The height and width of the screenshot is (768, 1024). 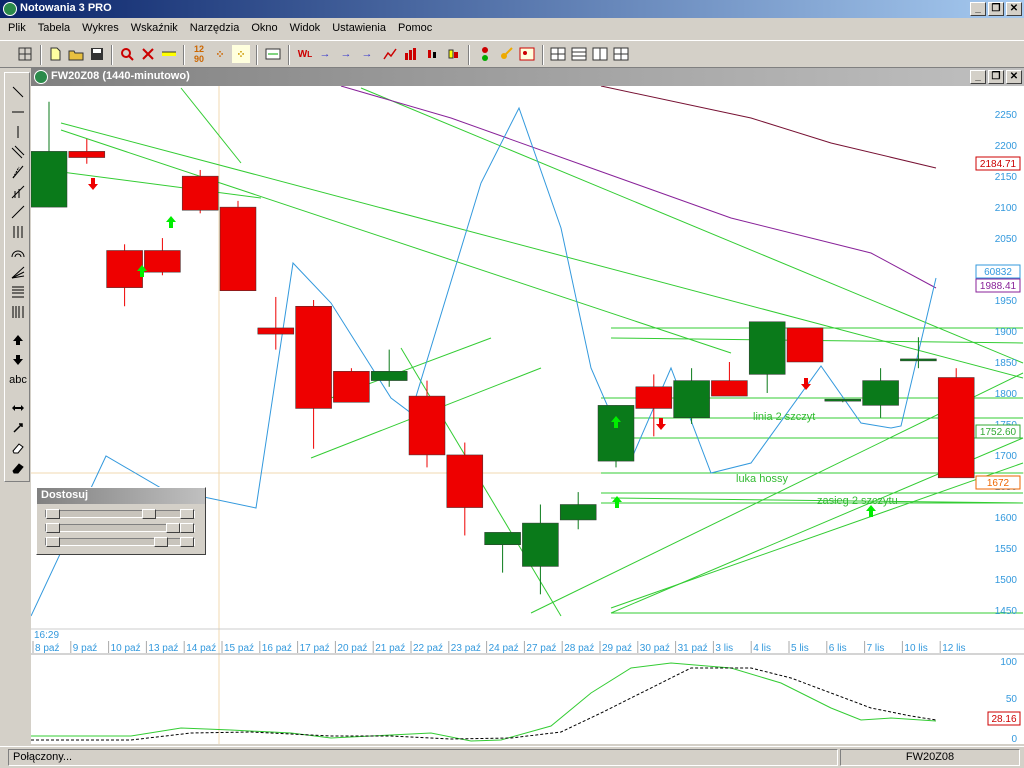 I want to click on chart-window-icon, so click(x=41, y=77).